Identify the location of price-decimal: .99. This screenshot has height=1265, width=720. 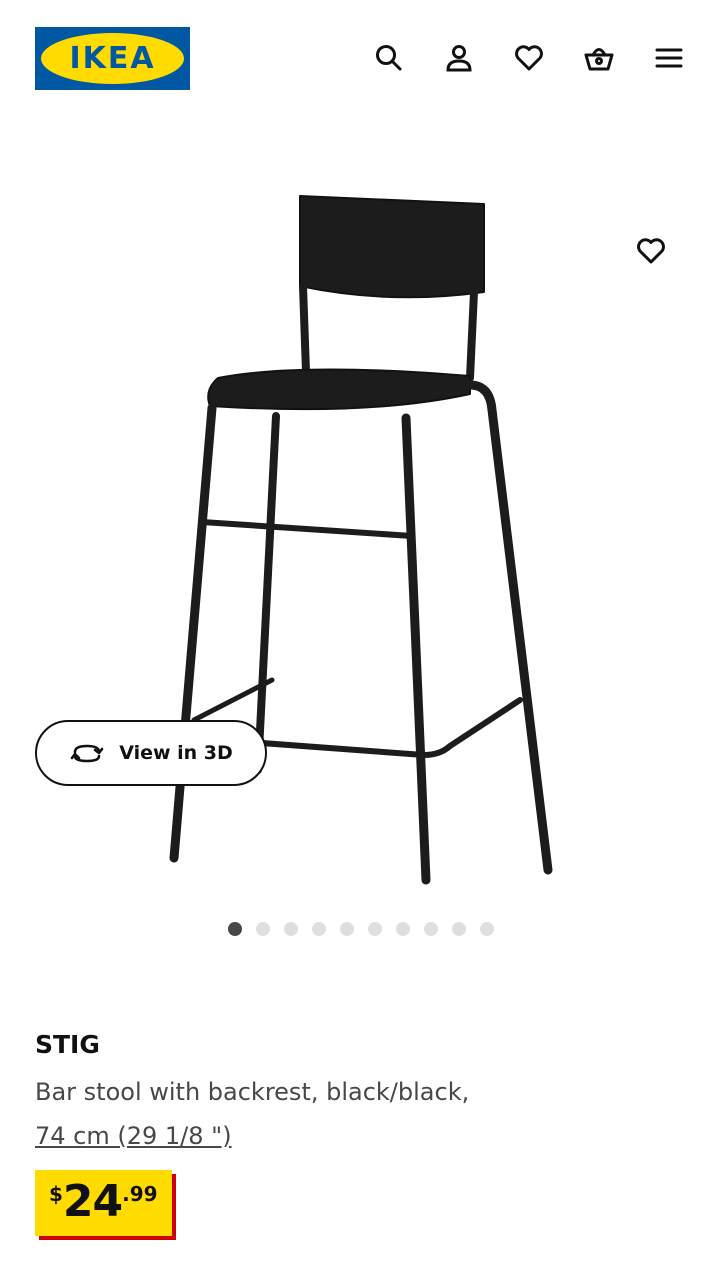
(140, 1194).